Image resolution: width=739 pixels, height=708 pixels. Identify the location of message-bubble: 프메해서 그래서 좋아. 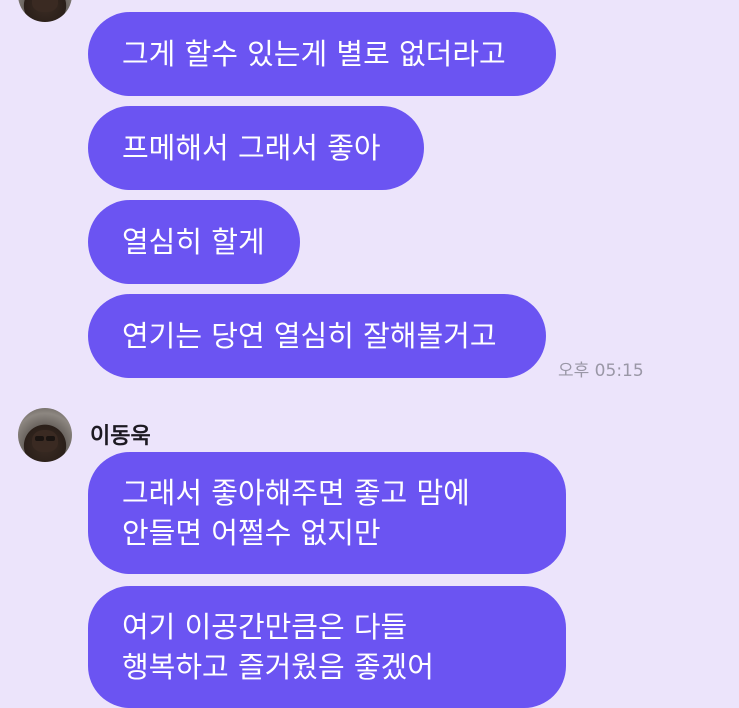
(256, 148).